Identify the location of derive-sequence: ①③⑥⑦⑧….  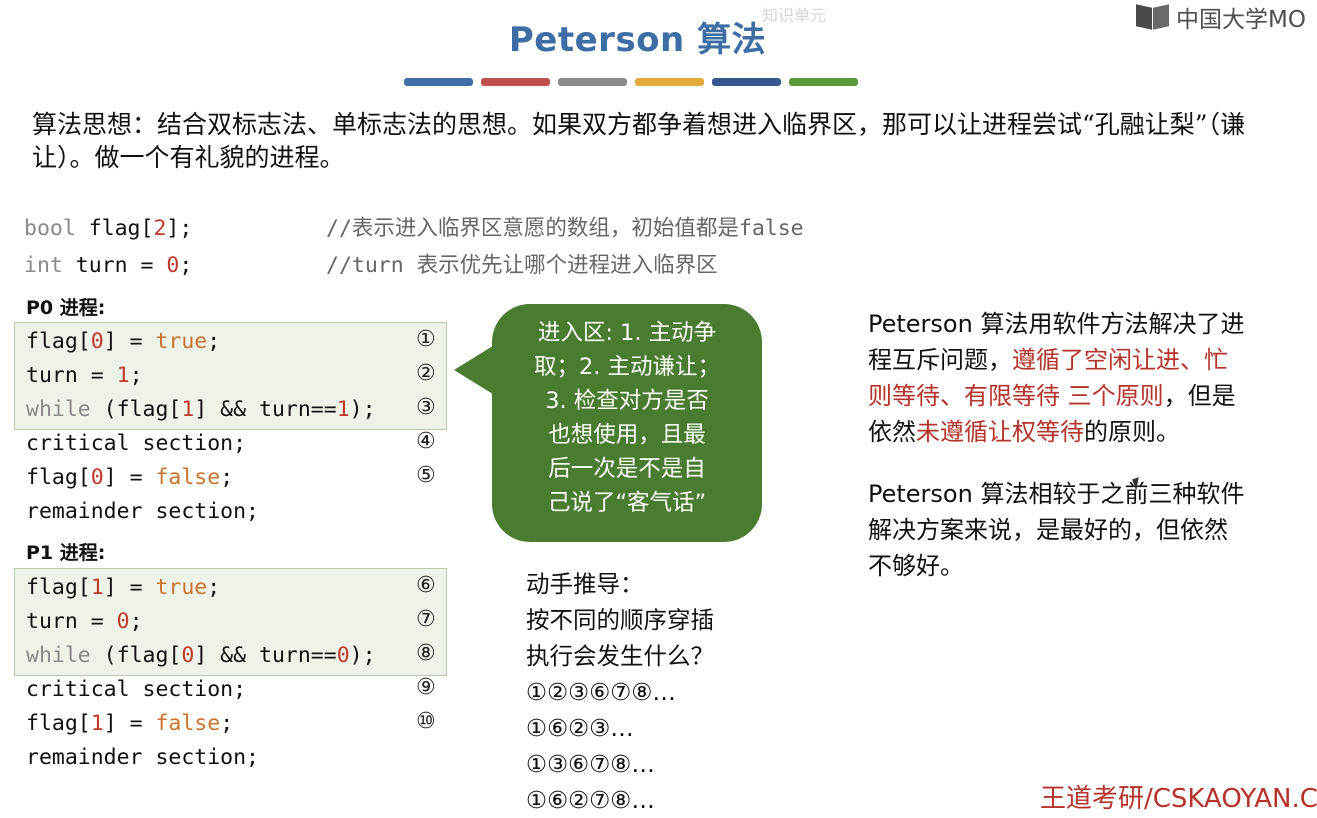
(590, 764).